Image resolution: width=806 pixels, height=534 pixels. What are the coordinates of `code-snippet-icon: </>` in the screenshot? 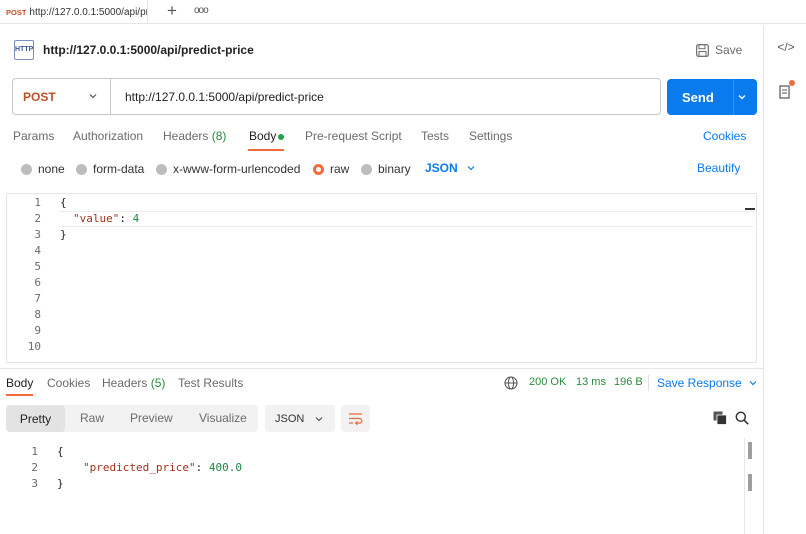 It's located at (786, 49).